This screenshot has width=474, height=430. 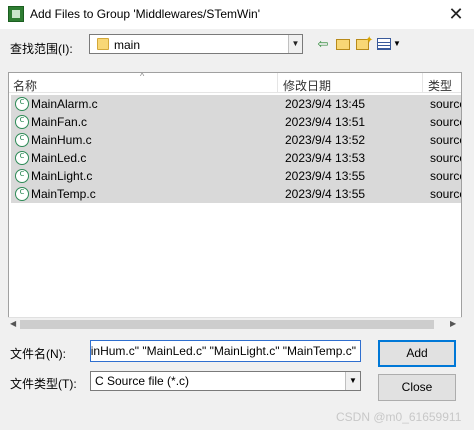 I want to click on file-type-label: 文件类型(T):, so click(x=43, y=384).